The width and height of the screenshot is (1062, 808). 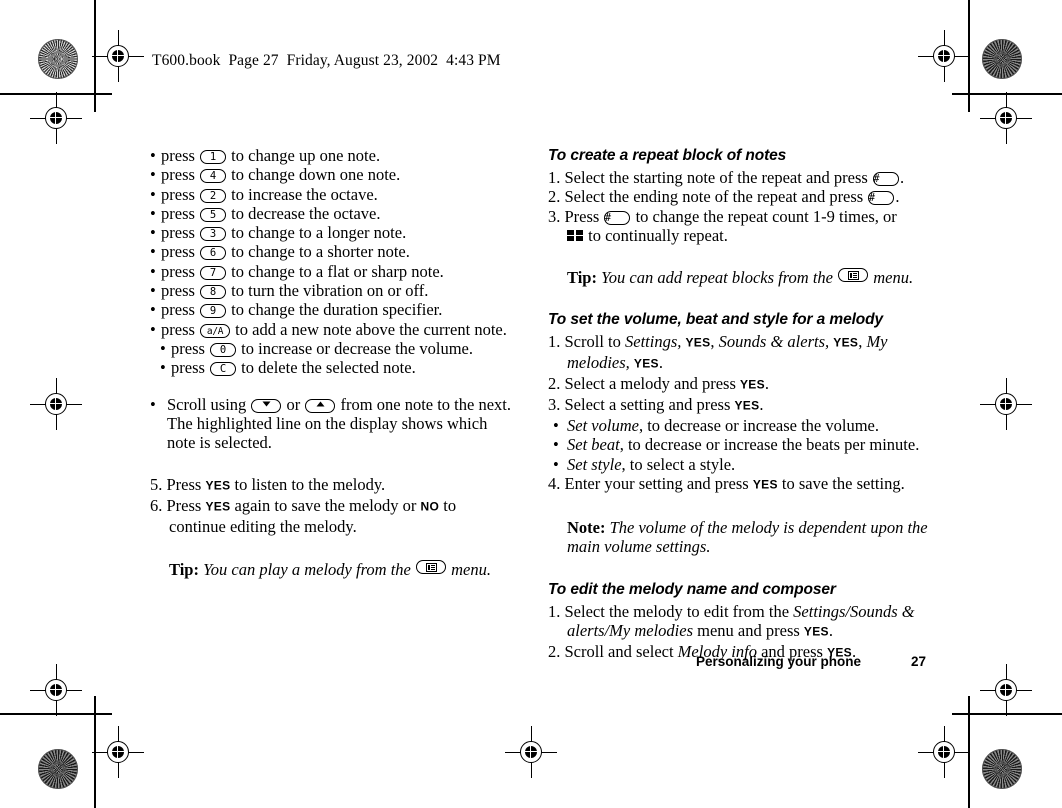 I want to click on step-text-before: Press, so click(x=186, y=485).